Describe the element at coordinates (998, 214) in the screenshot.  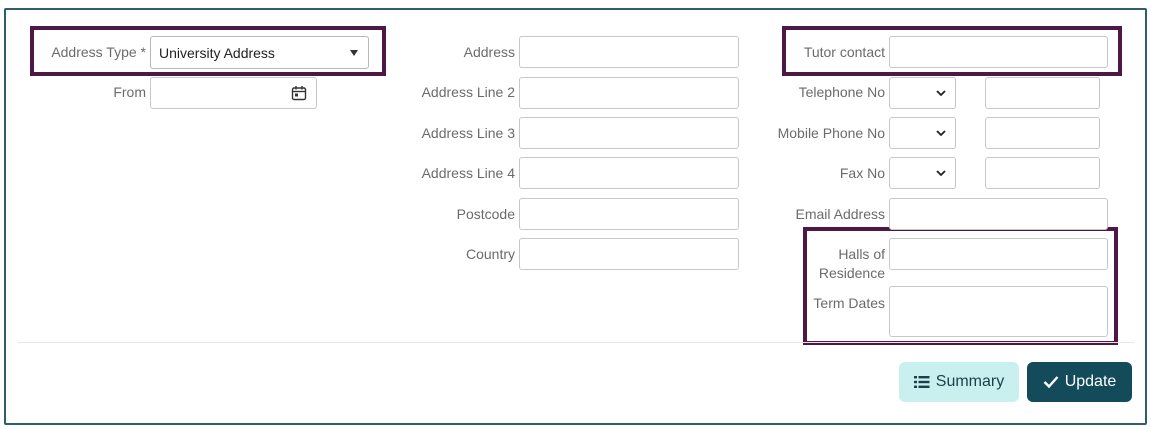
I see `email-address-input` at that location.